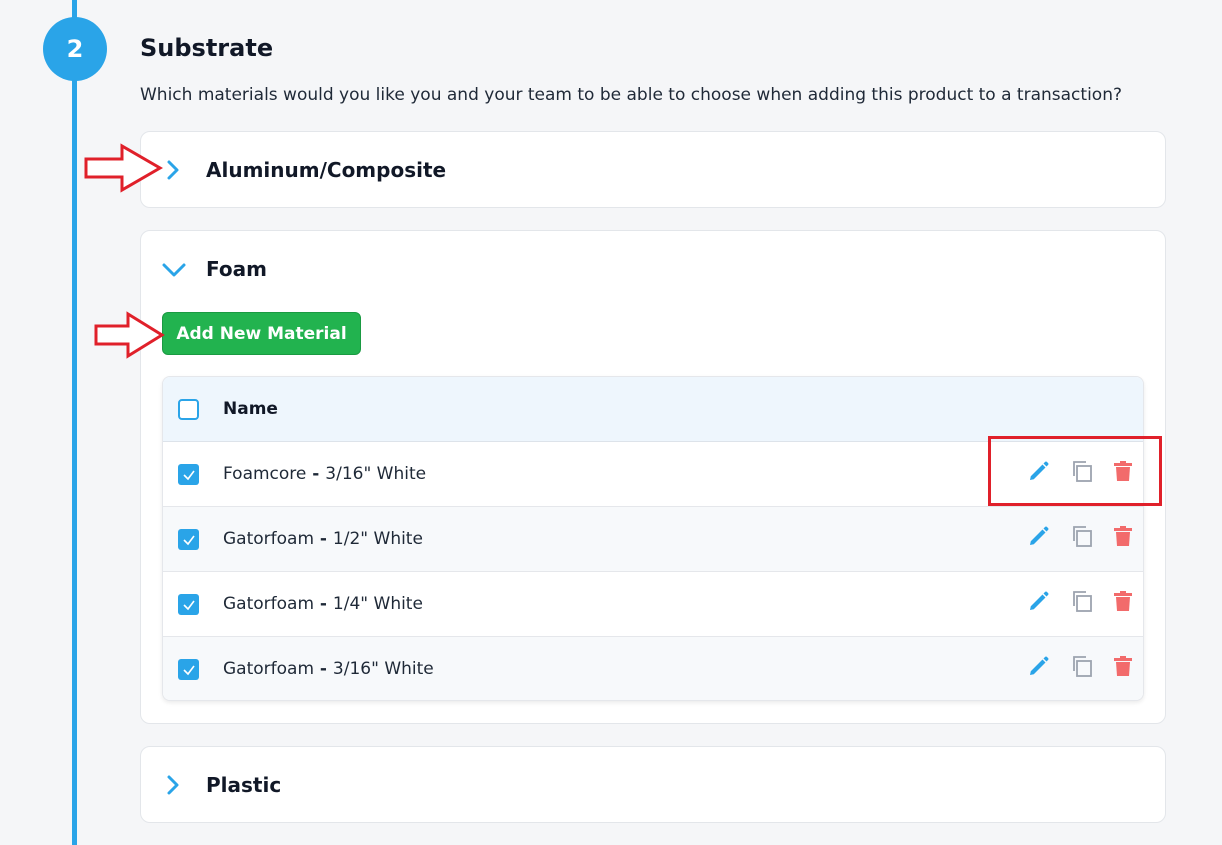 The width and height of the screenshot is (1222, 845). I want to click on category-header-aluminum: Aluminum/Composite, so click(653, 170).